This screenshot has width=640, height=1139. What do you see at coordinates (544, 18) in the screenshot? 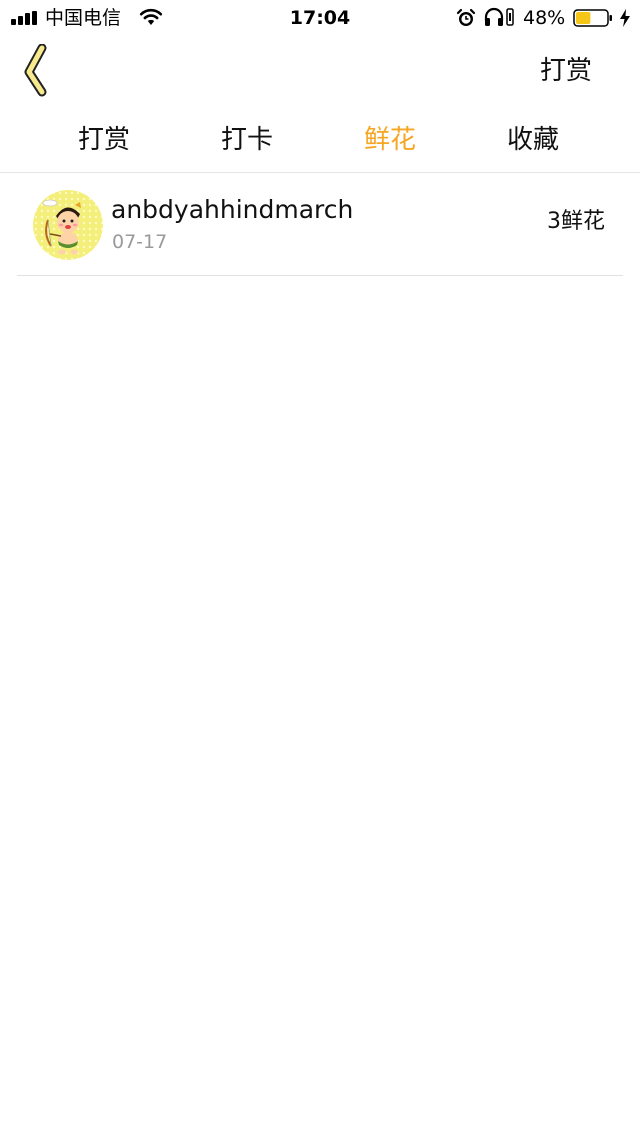
I see `battery-percent: 48%` at bounding box center [544, 18].